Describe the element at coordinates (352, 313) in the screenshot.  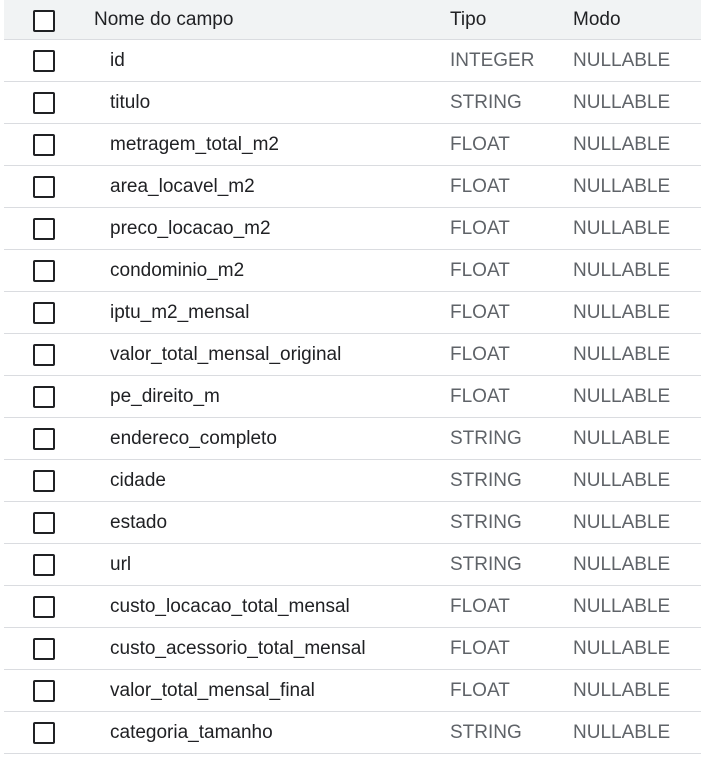
I see `table-row: iptu_m2_mensal FLOAT NULLABLE` at that location.